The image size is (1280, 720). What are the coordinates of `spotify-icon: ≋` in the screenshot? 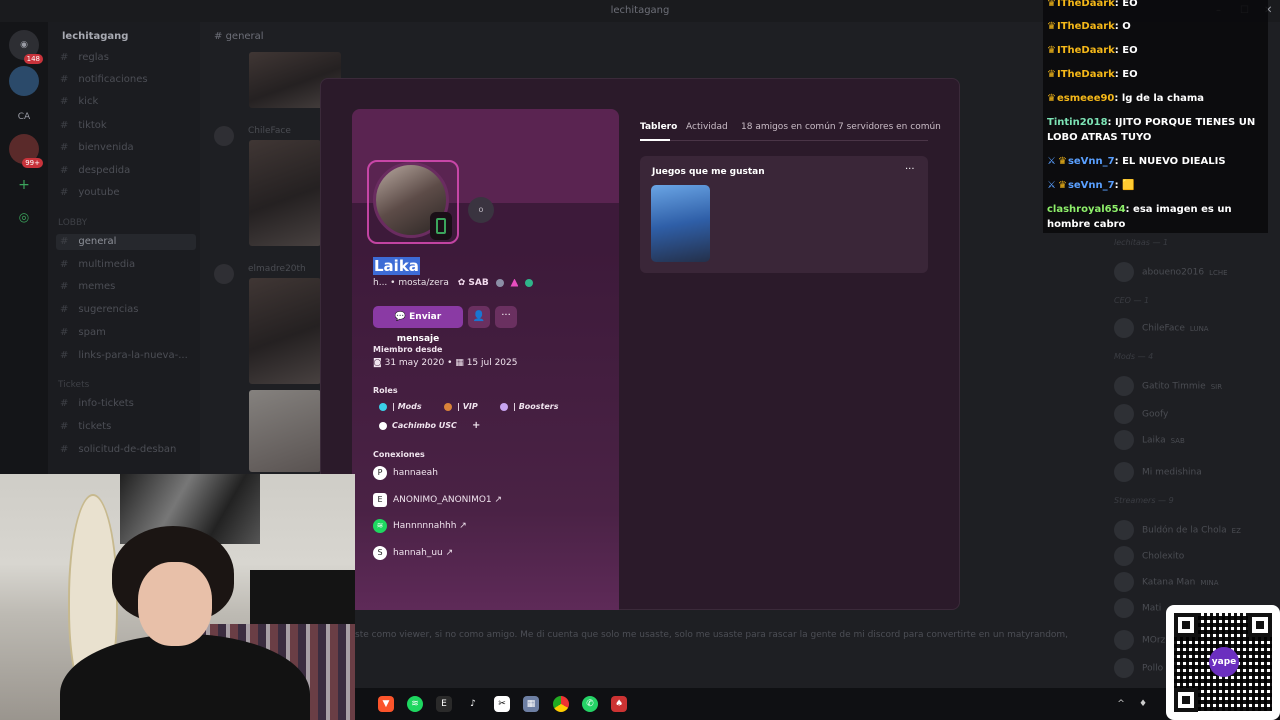 It's located at (415, 704).